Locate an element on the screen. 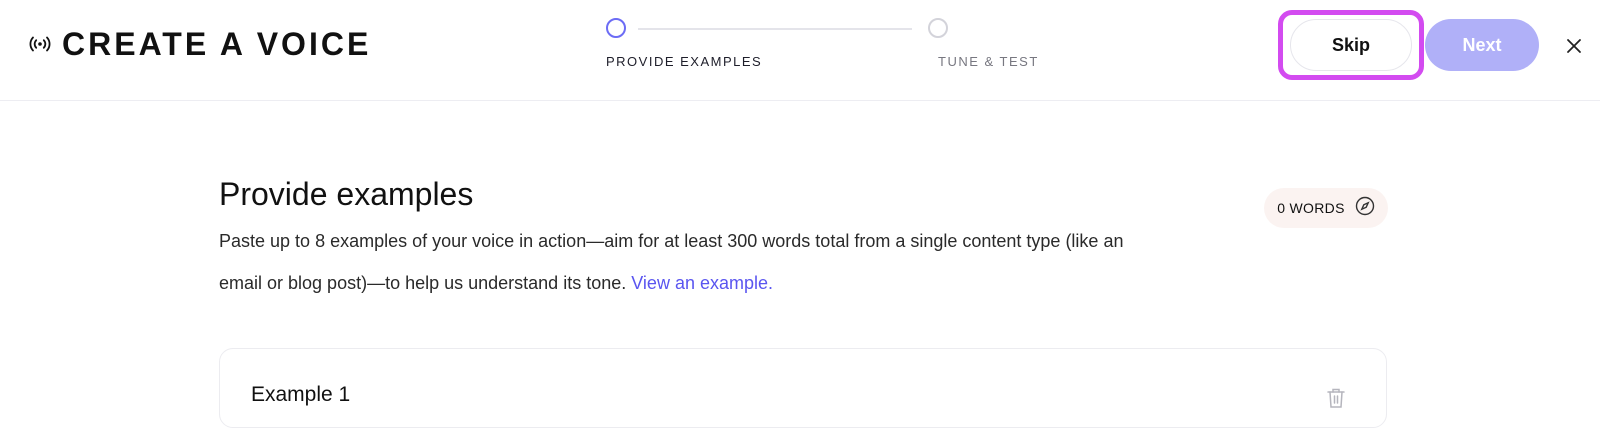 The image size is (1600, 428). broadcast-icon is located at coordinates (40, 44).